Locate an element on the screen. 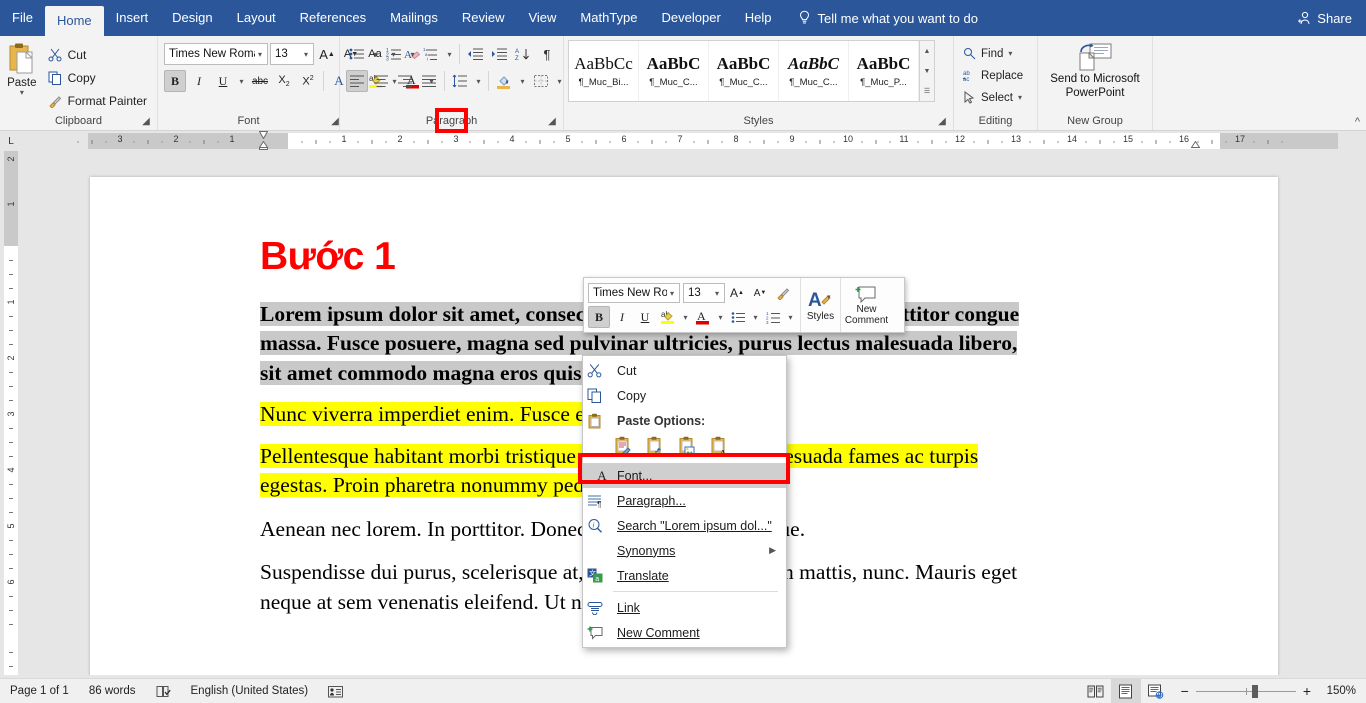 Image resolution: width=1366 pixels, height=703 pixels. tab-insert: Insert is located at coordinates (132, 18).